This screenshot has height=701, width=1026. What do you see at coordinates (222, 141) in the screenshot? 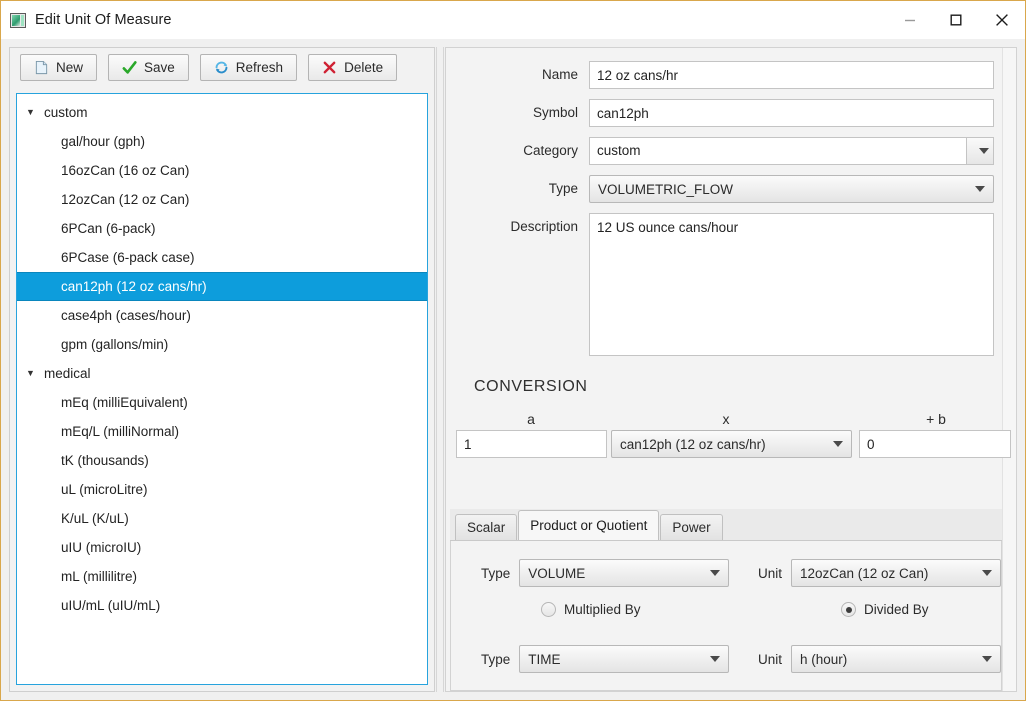
I see `tree-leaf-row: gal/hour (gph)` at bounding box center [222, 141].